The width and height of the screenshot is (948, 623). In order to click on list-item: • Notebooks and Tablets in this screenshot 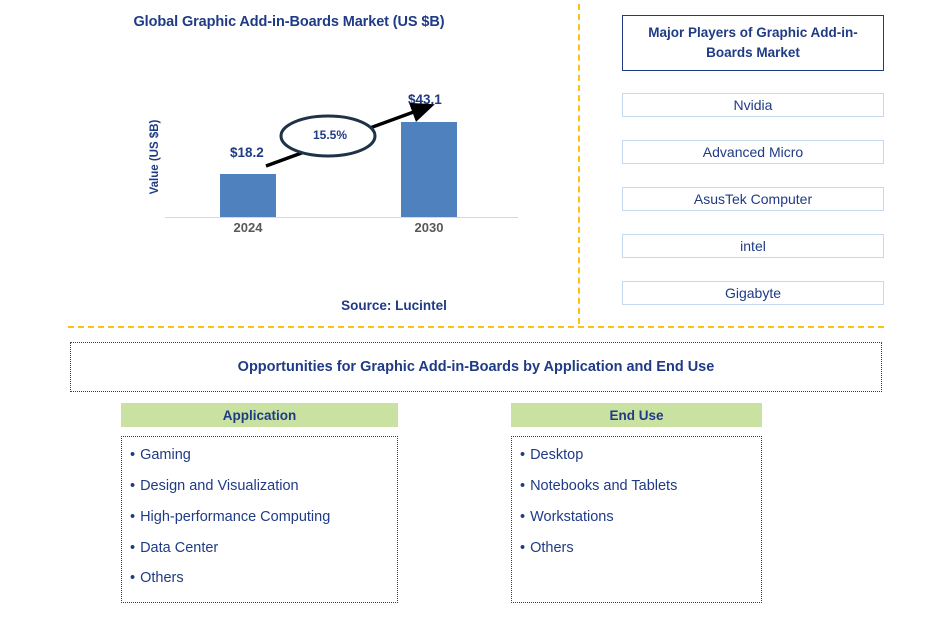, I will do `click(640, 486)`.